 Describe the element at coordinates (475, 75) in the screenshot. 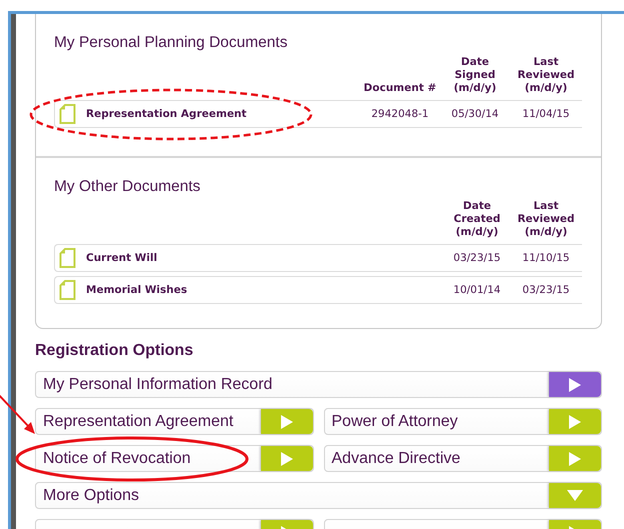

I see `column-header: Date Signed (m/d/y)` at that location.